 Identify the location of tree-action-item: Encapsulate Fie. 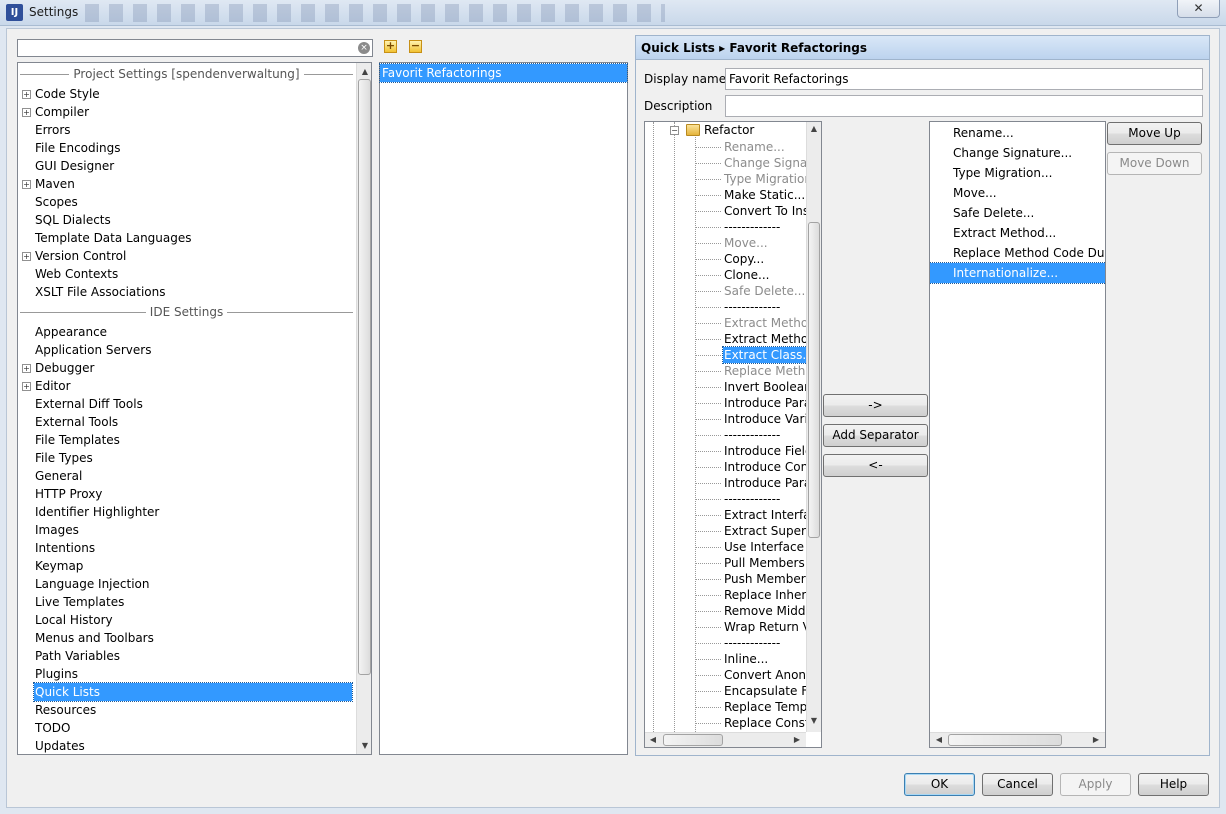
(771, 691).